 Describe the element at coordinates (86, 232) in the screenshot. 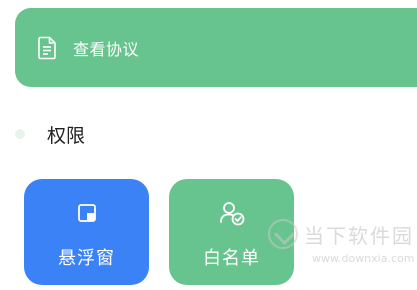

I see `floating-window-button: 悬浮窗` at that location.